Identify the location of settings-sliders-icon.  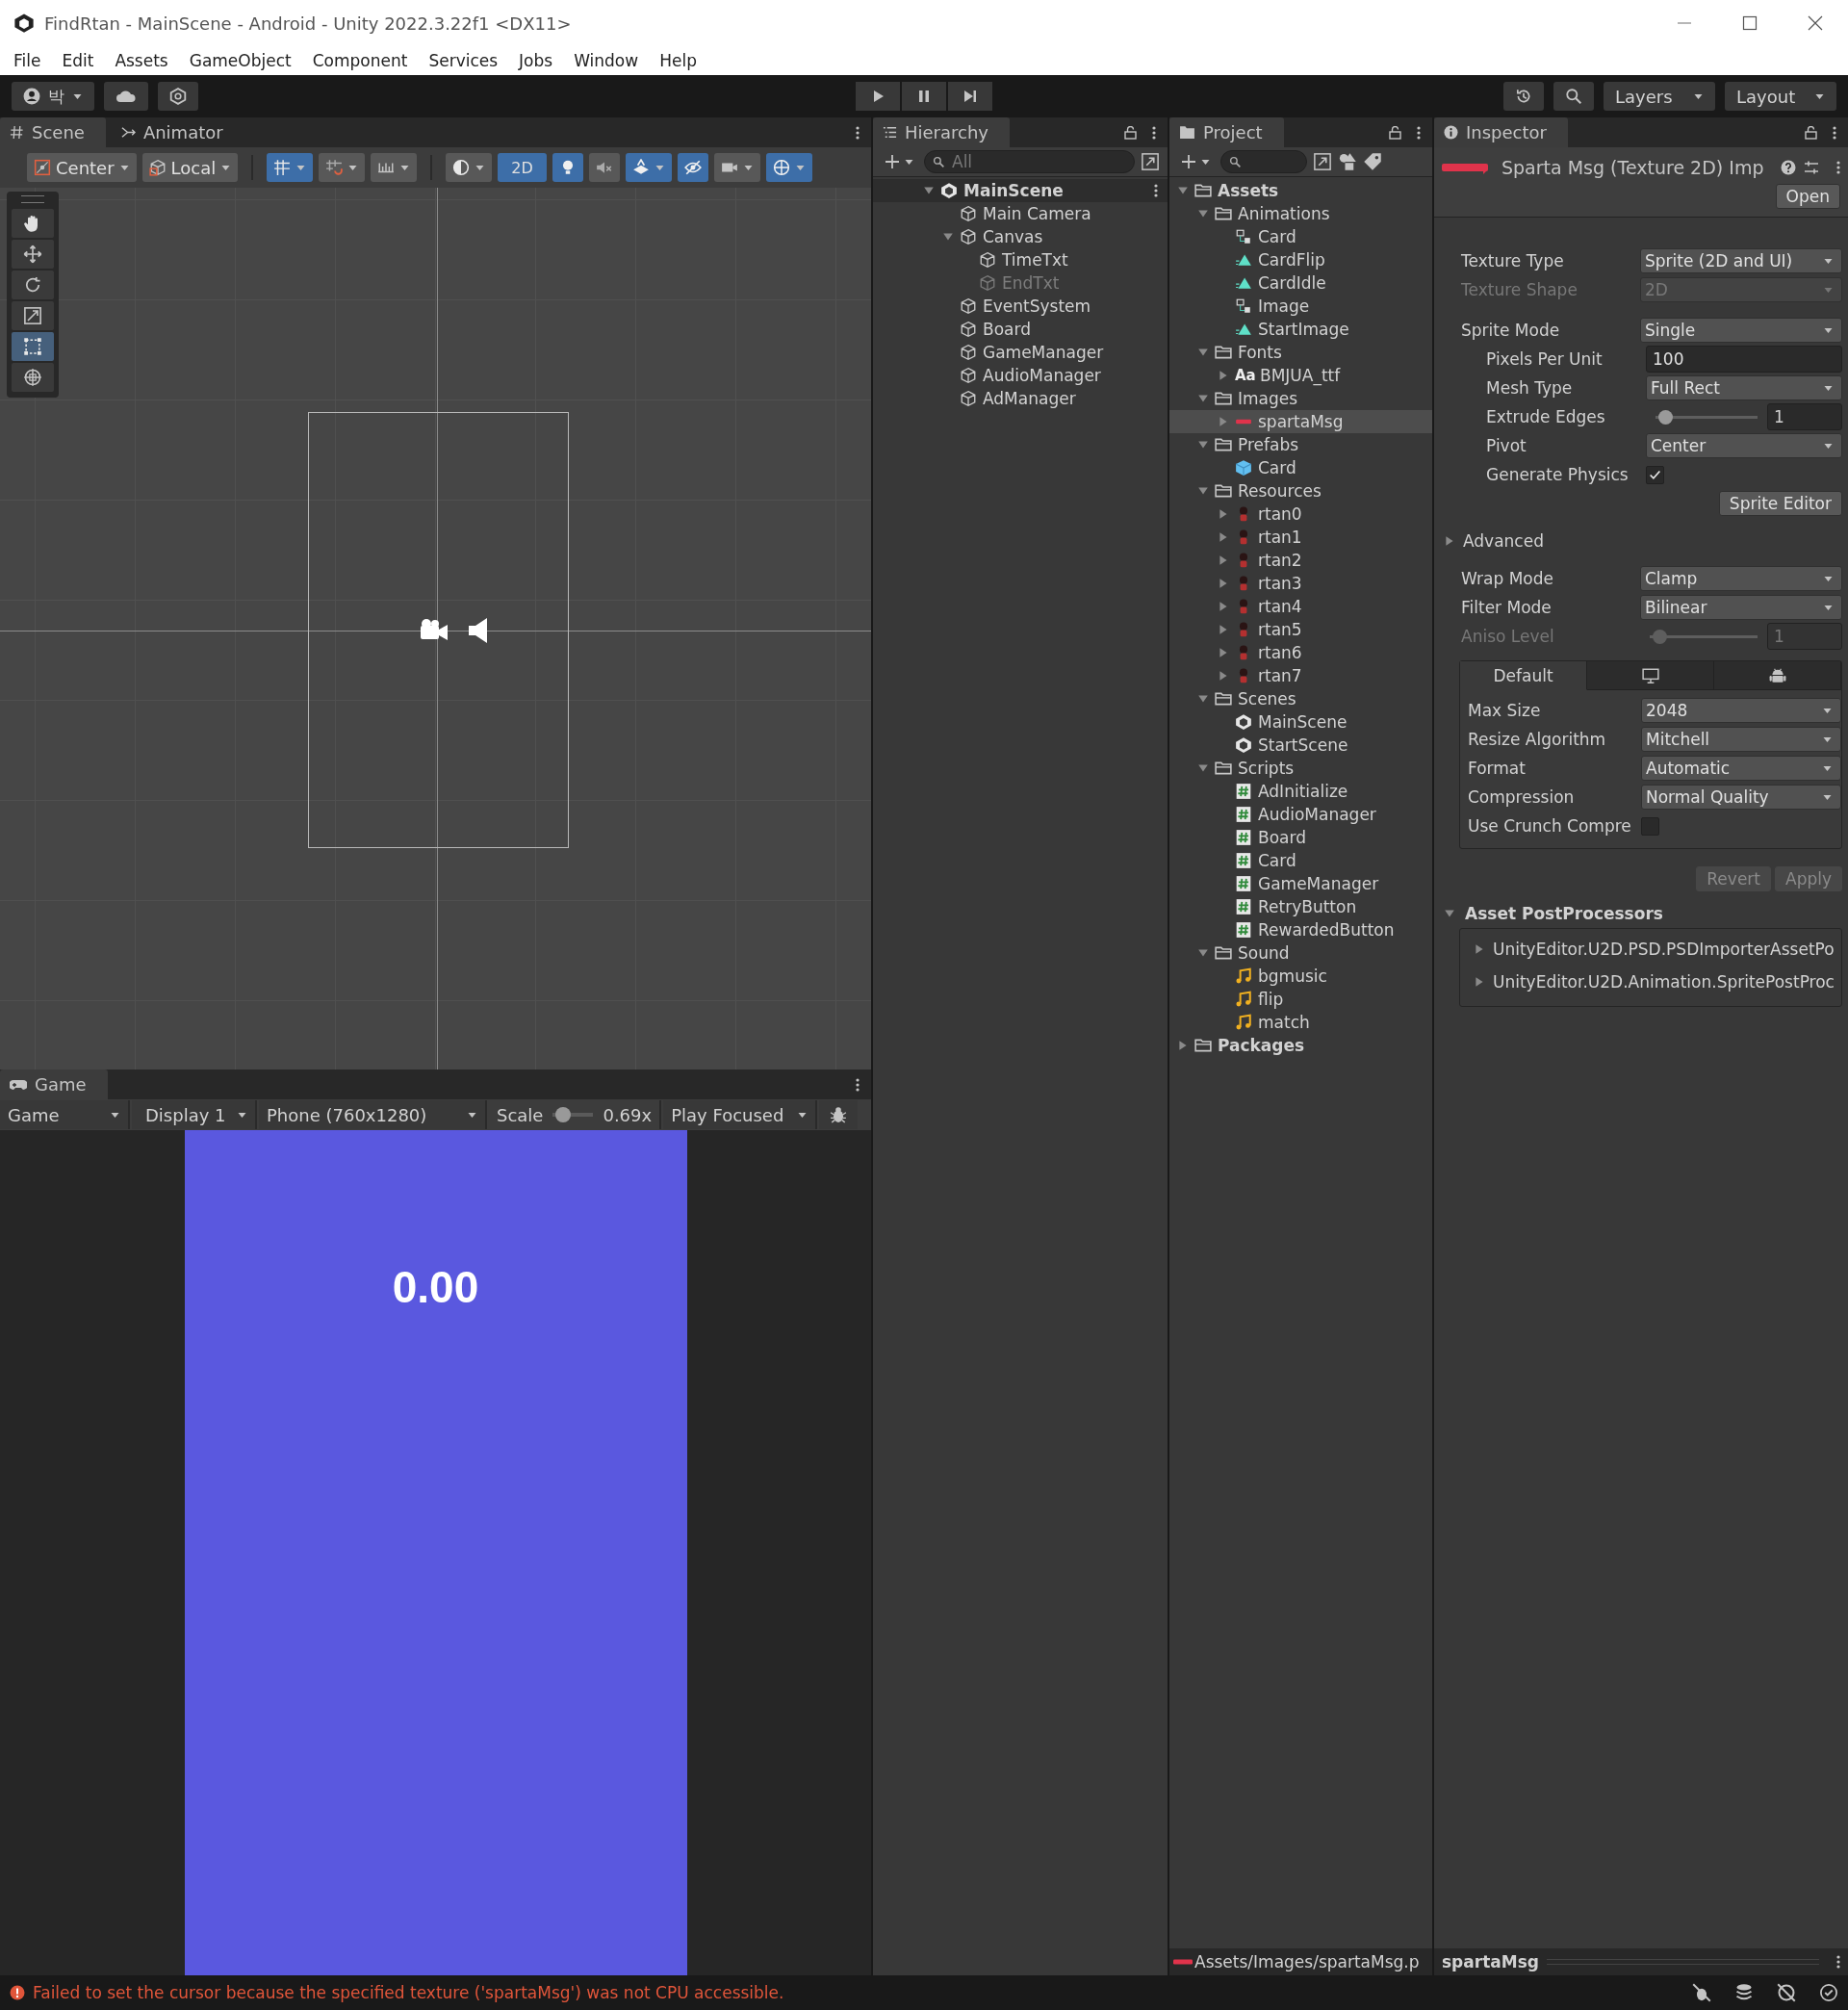
(1811, 167).